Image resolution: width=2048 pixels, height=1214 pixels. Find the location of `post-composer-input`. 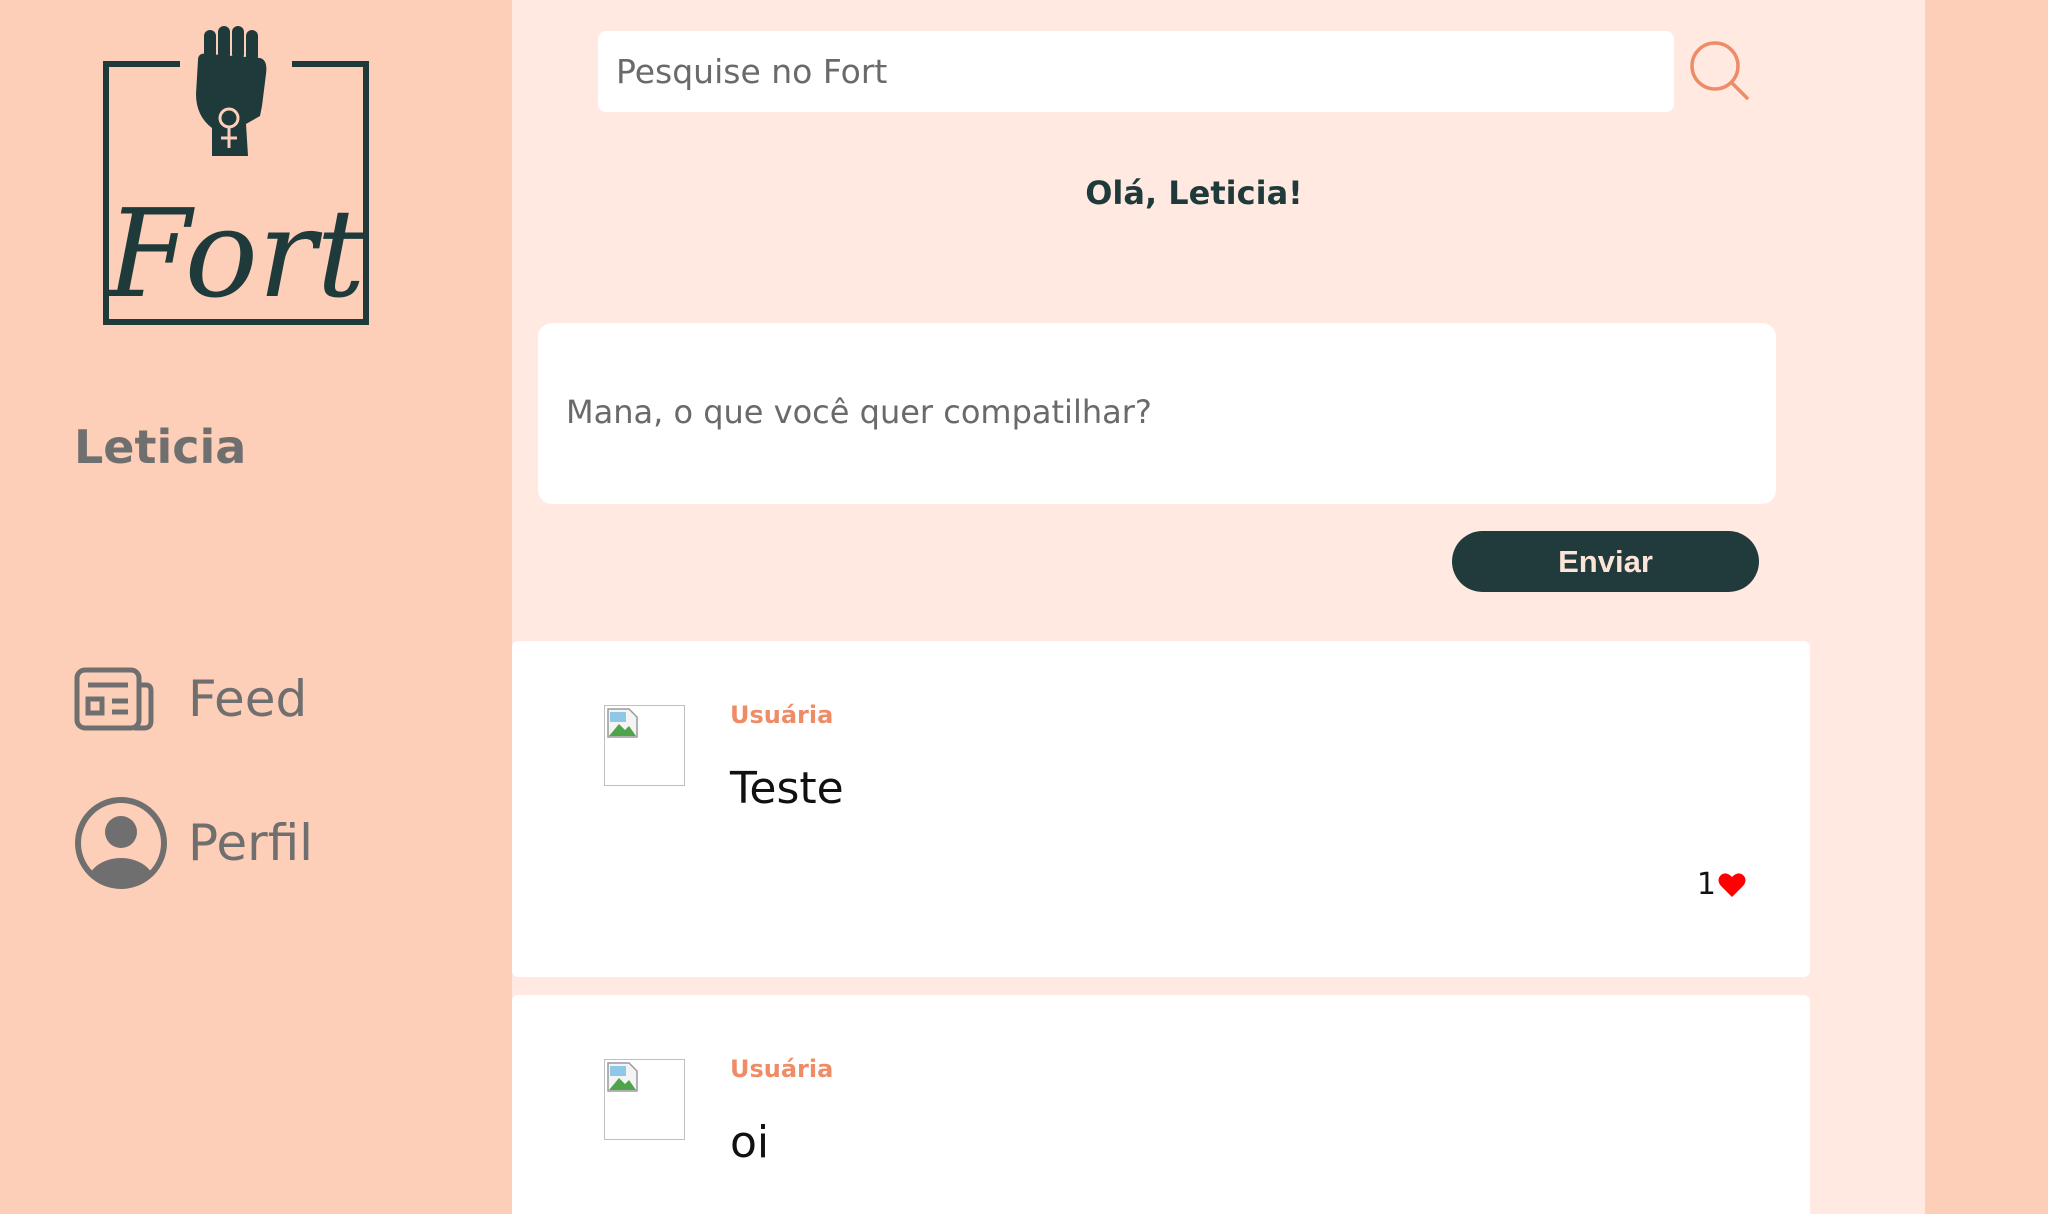

post-composer-input is located at coordinates (1157, 413).